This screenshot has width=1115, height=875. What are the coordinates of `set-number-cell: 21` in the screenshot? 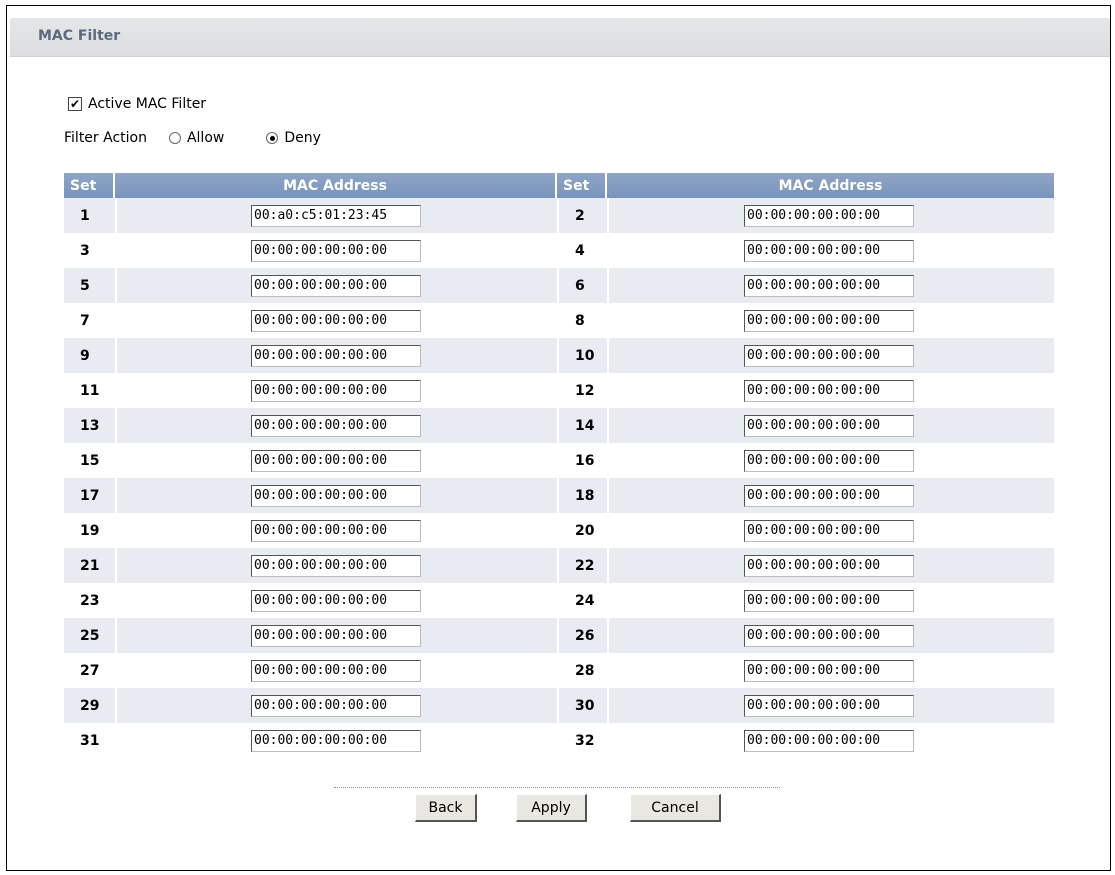 It's located at (90, 565).